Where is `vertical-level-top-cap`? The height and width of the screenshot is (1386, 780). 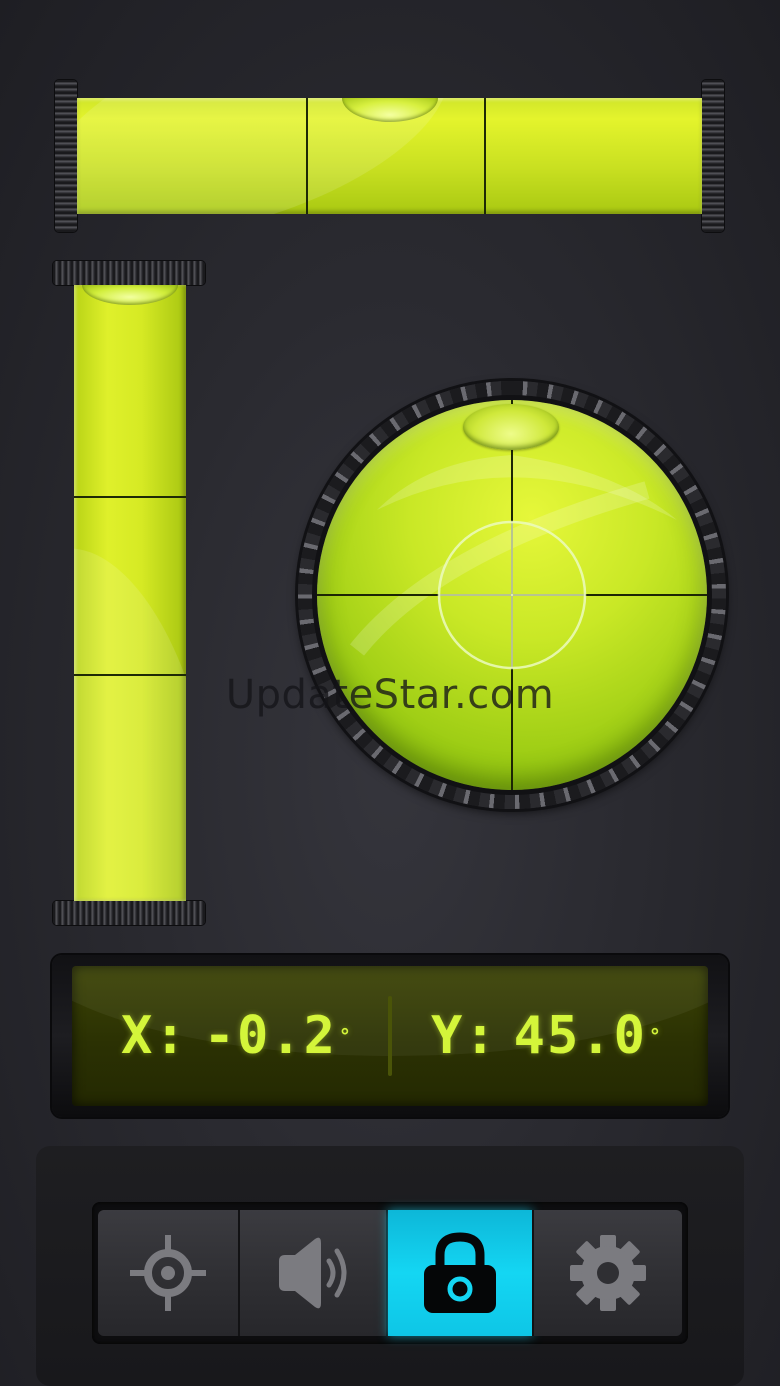 vertical-level-top-cap is located at coordinates (129, 273).